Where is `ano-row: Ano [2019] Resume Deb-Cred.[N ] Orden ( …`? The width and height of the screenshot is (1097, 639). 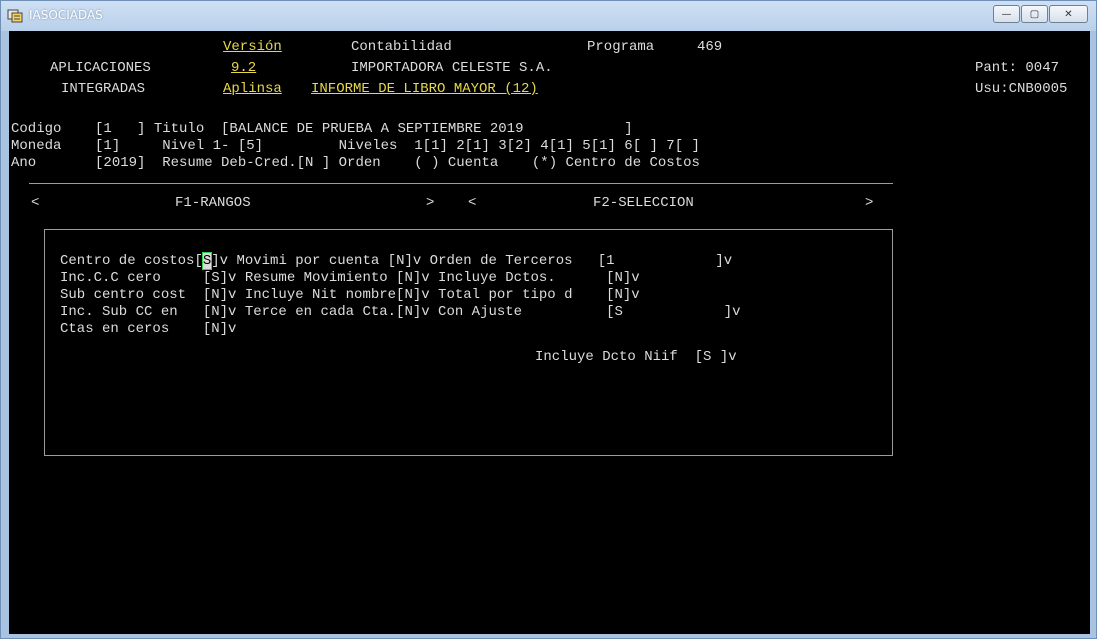
ano-row: Ano [2019] Resume Deb-Cred.[N ] Orden ( … is located at coordinates (355, 163).